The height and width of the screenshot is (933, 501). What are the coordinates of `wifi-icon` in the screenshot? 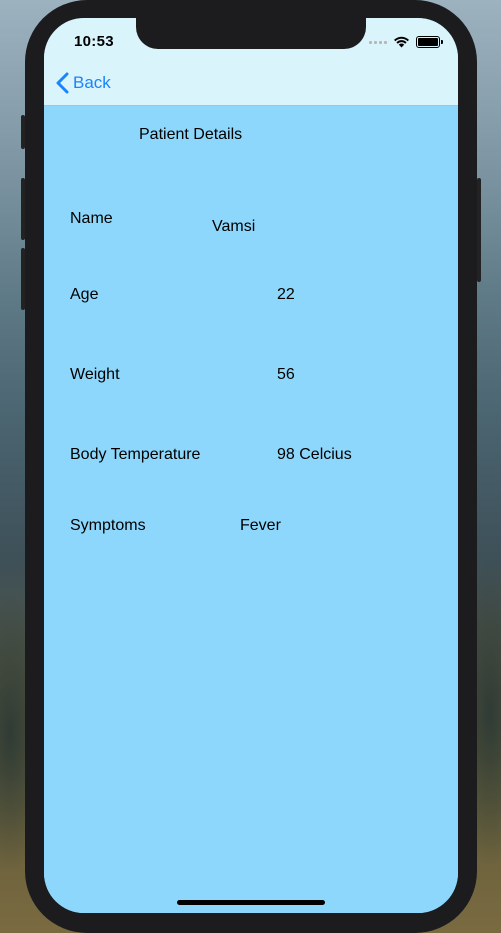 It's located at (401, 42).